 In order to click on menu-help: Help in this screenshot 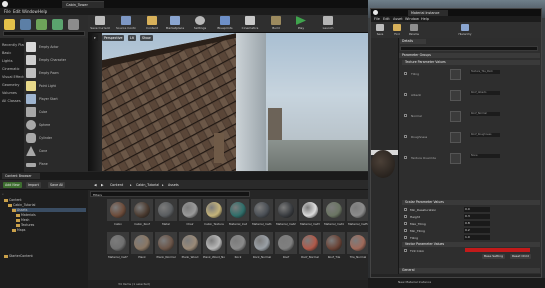, I will do `click(42, 11)`.